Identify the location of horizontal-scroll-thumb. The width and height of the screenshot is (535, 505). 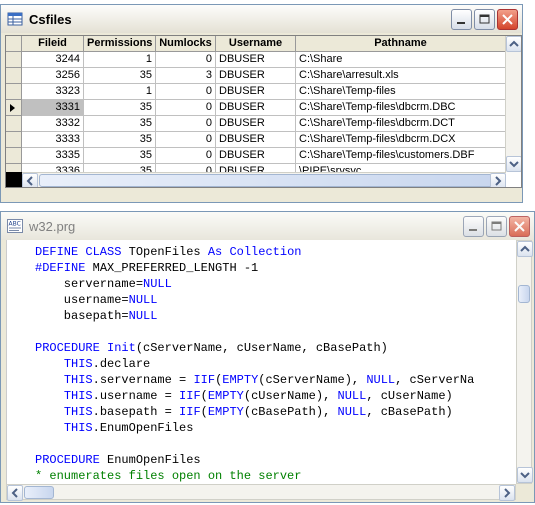
(269, 180).